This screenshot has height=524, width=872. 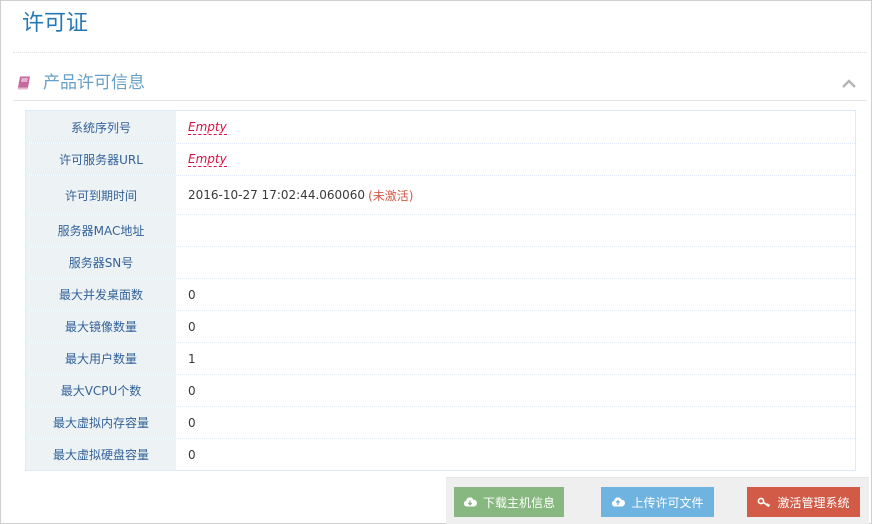 What do you see at coordinates (94, 83) in the screenshot?
I see `section-title: 产品许可信息` at bounding box center [94, 83].